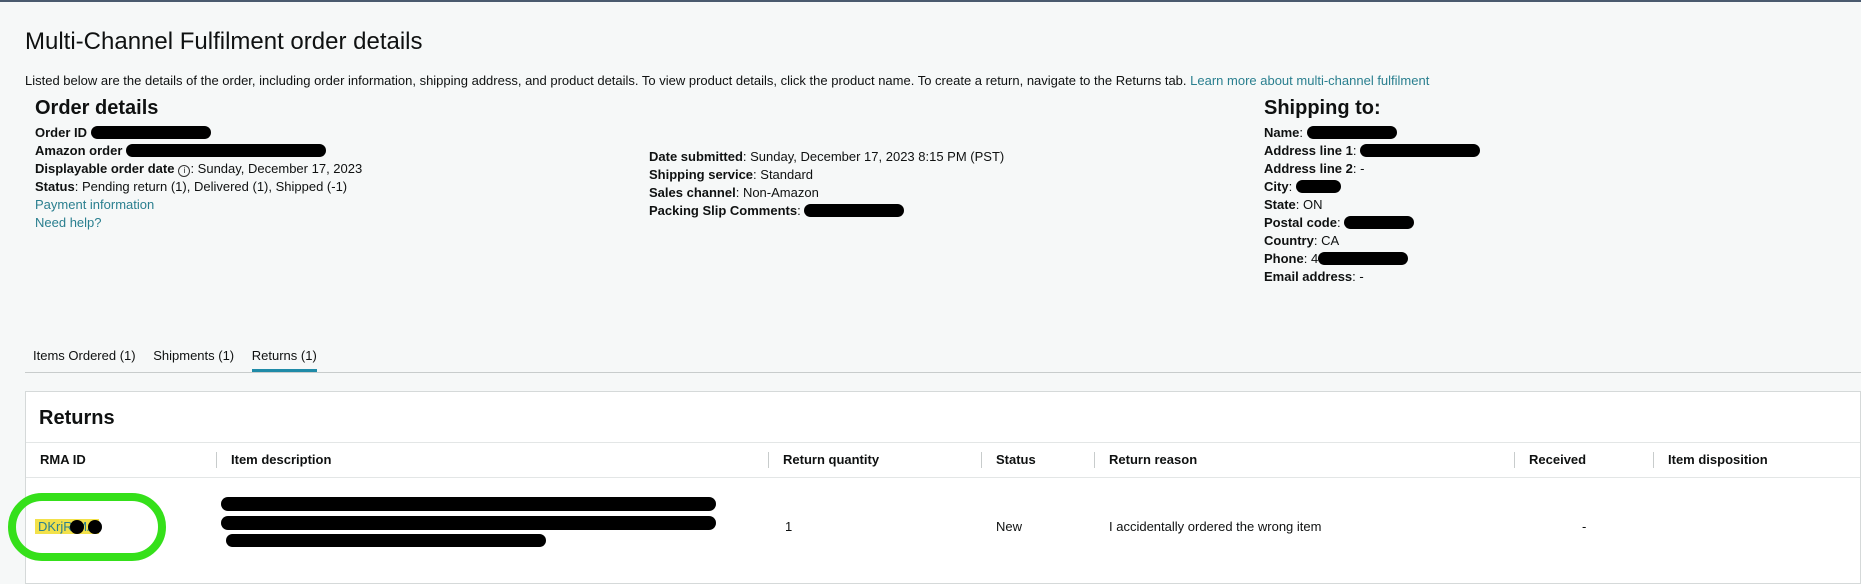 The image size is (1861, 584). What do you see at coordinates (284, 360) in the screenshot?
I see `tab-returns: Returns (1)` at bounding box center [284, 360].